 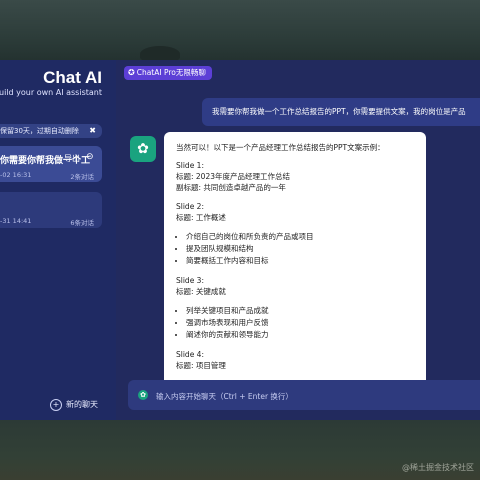 What do you see at coordinates (303, 261) in the screenshot?
I see `bullet-item: 简要概括工作内容和目标` at bounding box center [303, 261].